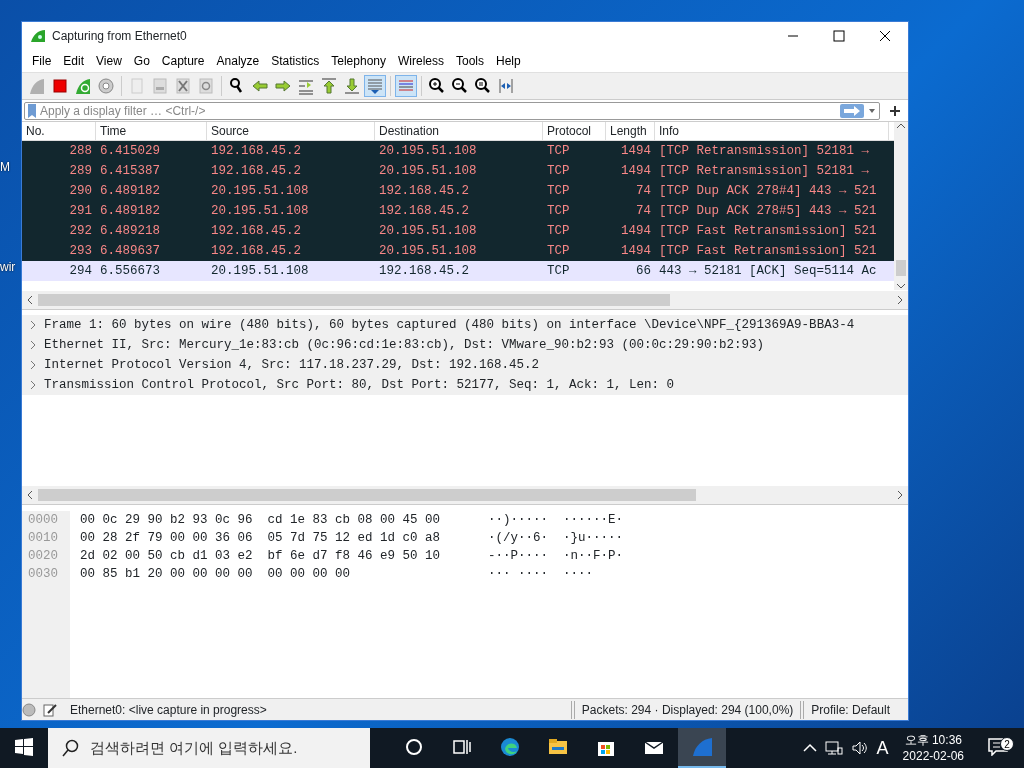  I want to click on menu-item: Analyze, so click(238, 61).